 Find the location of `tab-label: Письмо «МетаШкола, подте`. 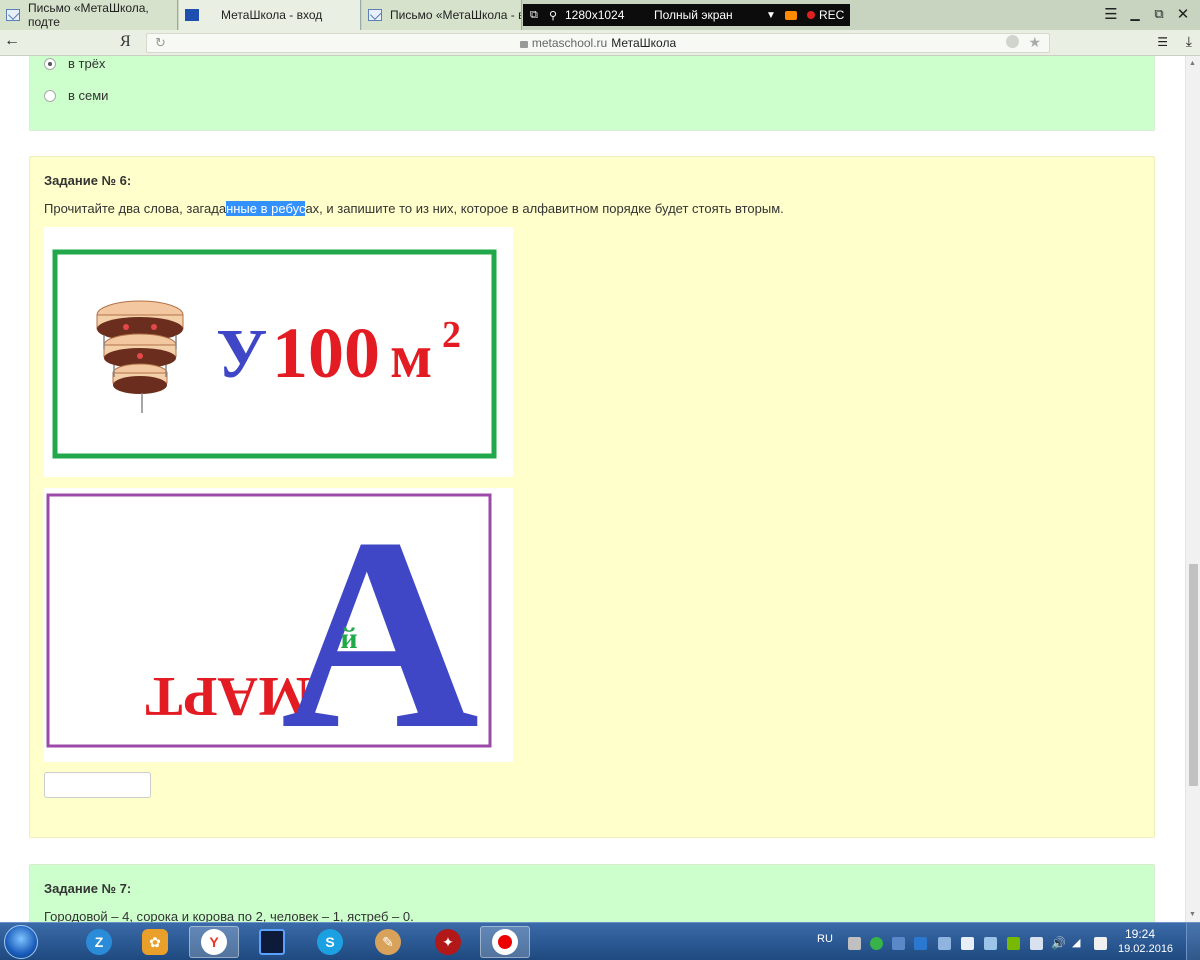

tab-label: Письмо «МетаШкола, подте is located at coordinates (88, 15).